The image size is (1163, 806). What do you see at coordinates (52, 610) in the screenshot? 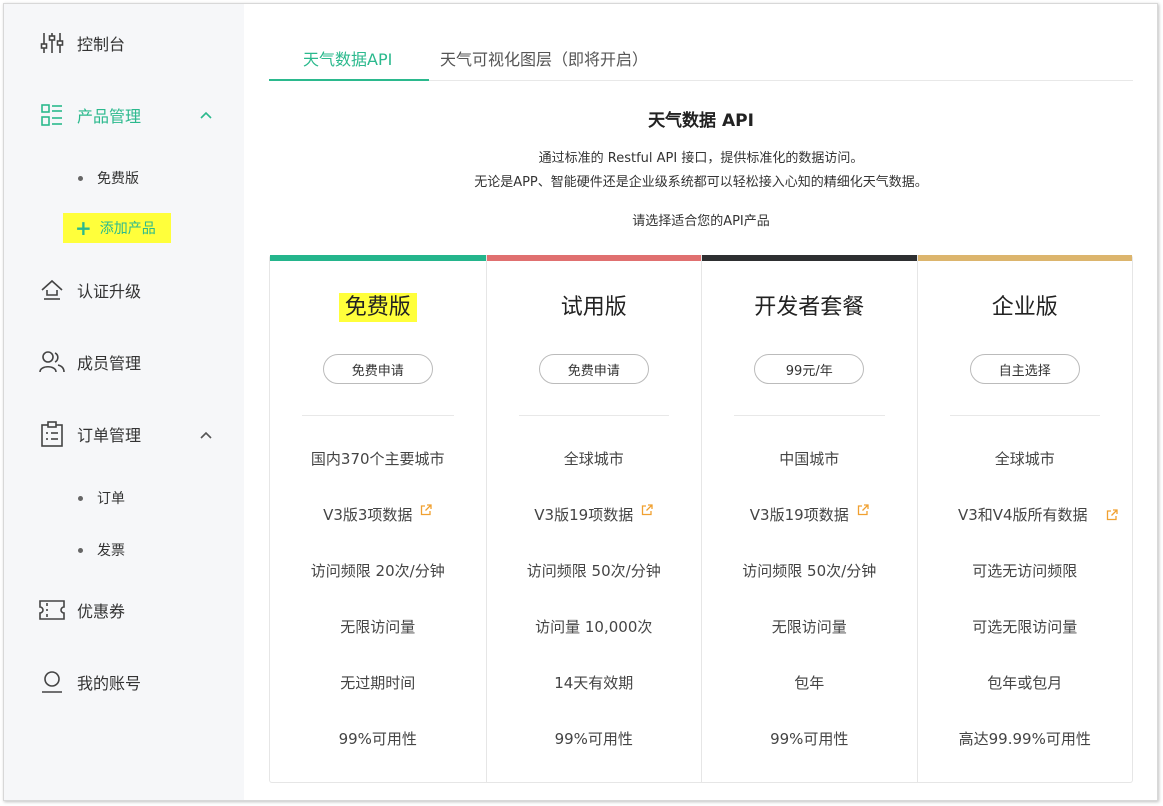
I see `coupon-icon` at bounding box center [52, 610].